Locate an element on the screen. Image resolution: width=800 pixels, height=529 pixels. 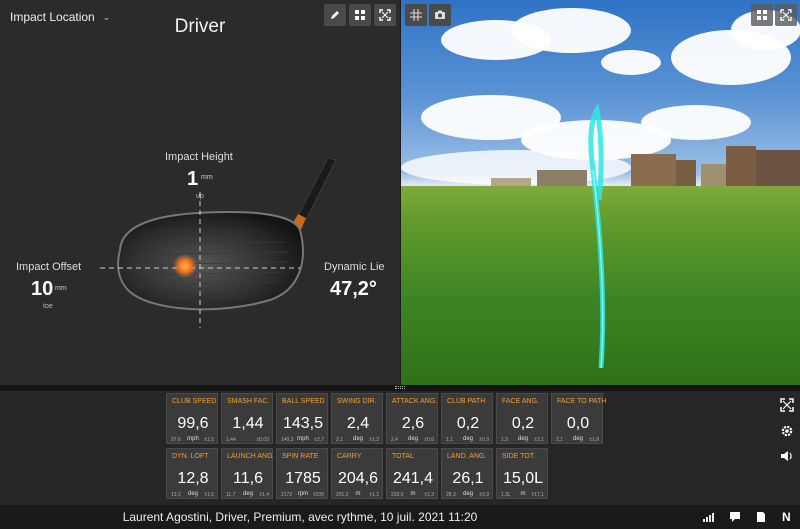
metric-label: BALL SPEED is located at coordinates (303, 401).